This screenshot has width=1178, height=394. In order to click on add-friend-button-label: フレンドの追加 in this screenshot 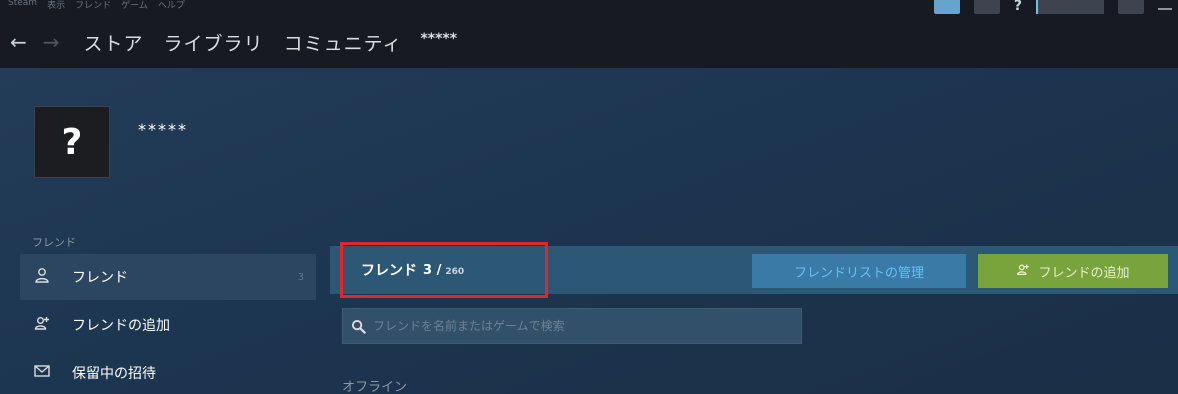, I will do `click(1084, 273)`.